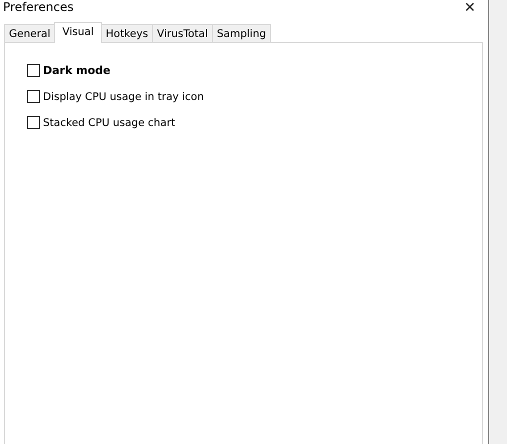 Image resolution: width=507 pixels, height=444 pixels. Describe the element at coordinates (38, 7) in the screenshot. I see `window-title: Preferences` at that location.